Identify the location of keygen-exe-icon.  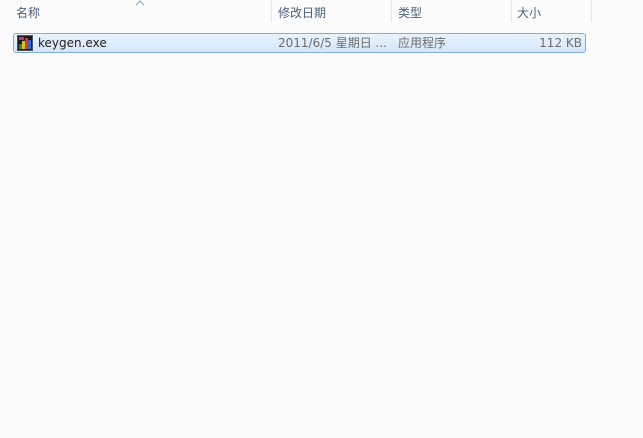
(25, 43).